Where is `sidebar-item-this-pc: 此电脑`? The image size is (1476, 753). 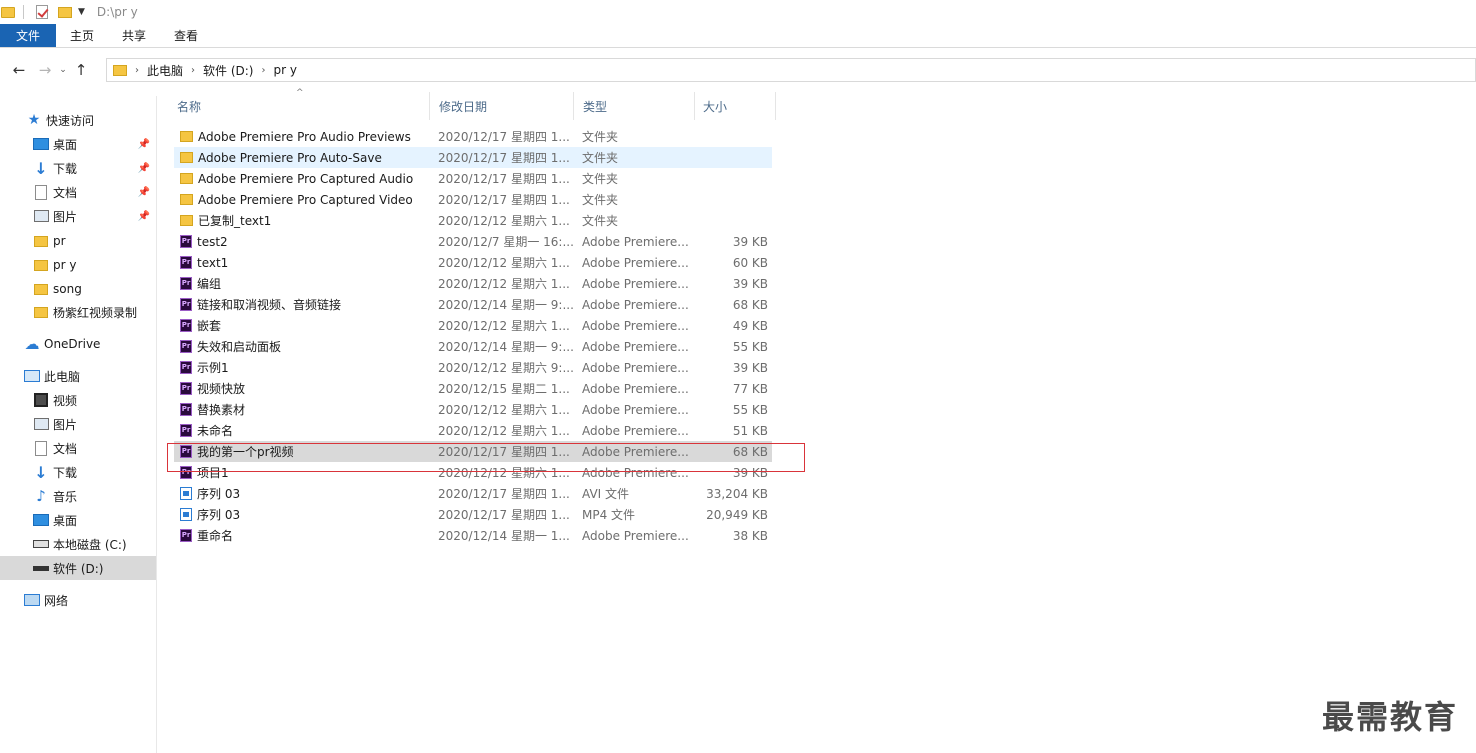 sidebar-item-this-pc: 此电脑 is located at coordinates (78, 376).